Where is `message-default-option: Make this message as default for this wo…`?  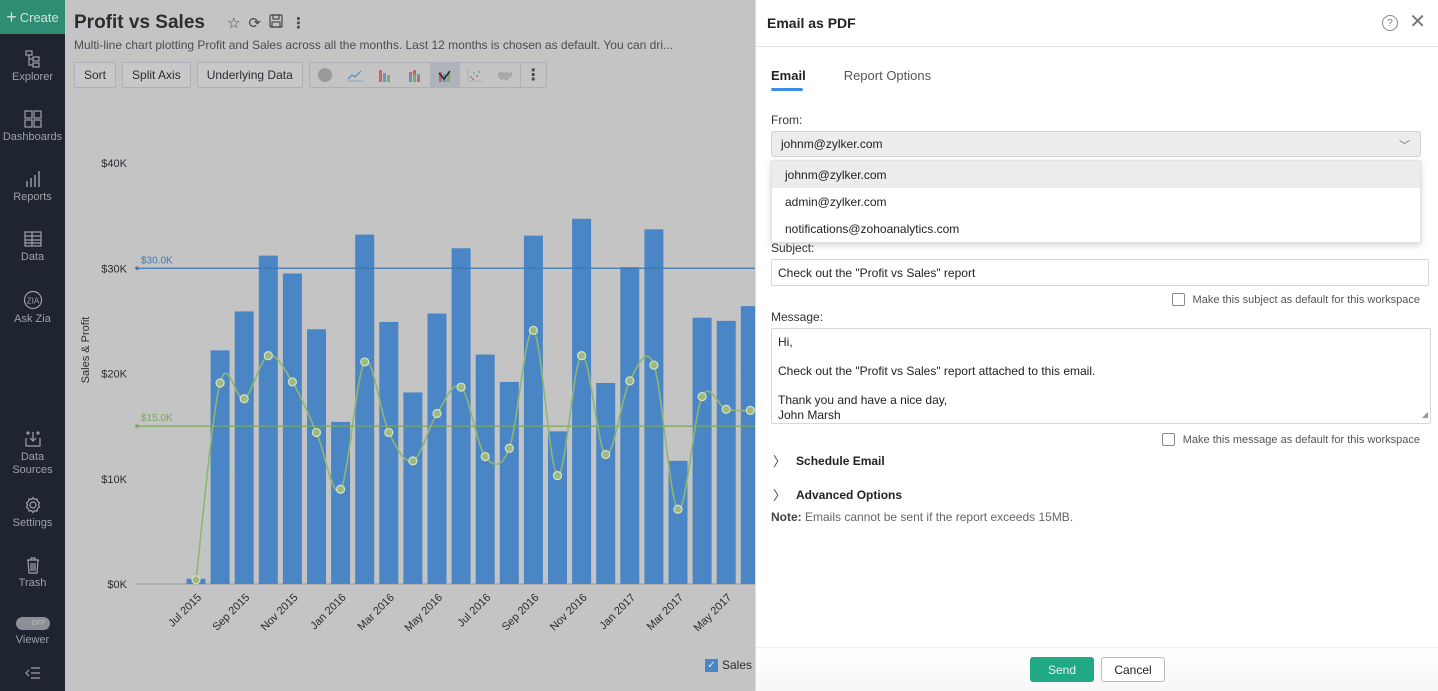
message-default-option: Make this message as default for this wo… is located at coordinates (1290, 439).